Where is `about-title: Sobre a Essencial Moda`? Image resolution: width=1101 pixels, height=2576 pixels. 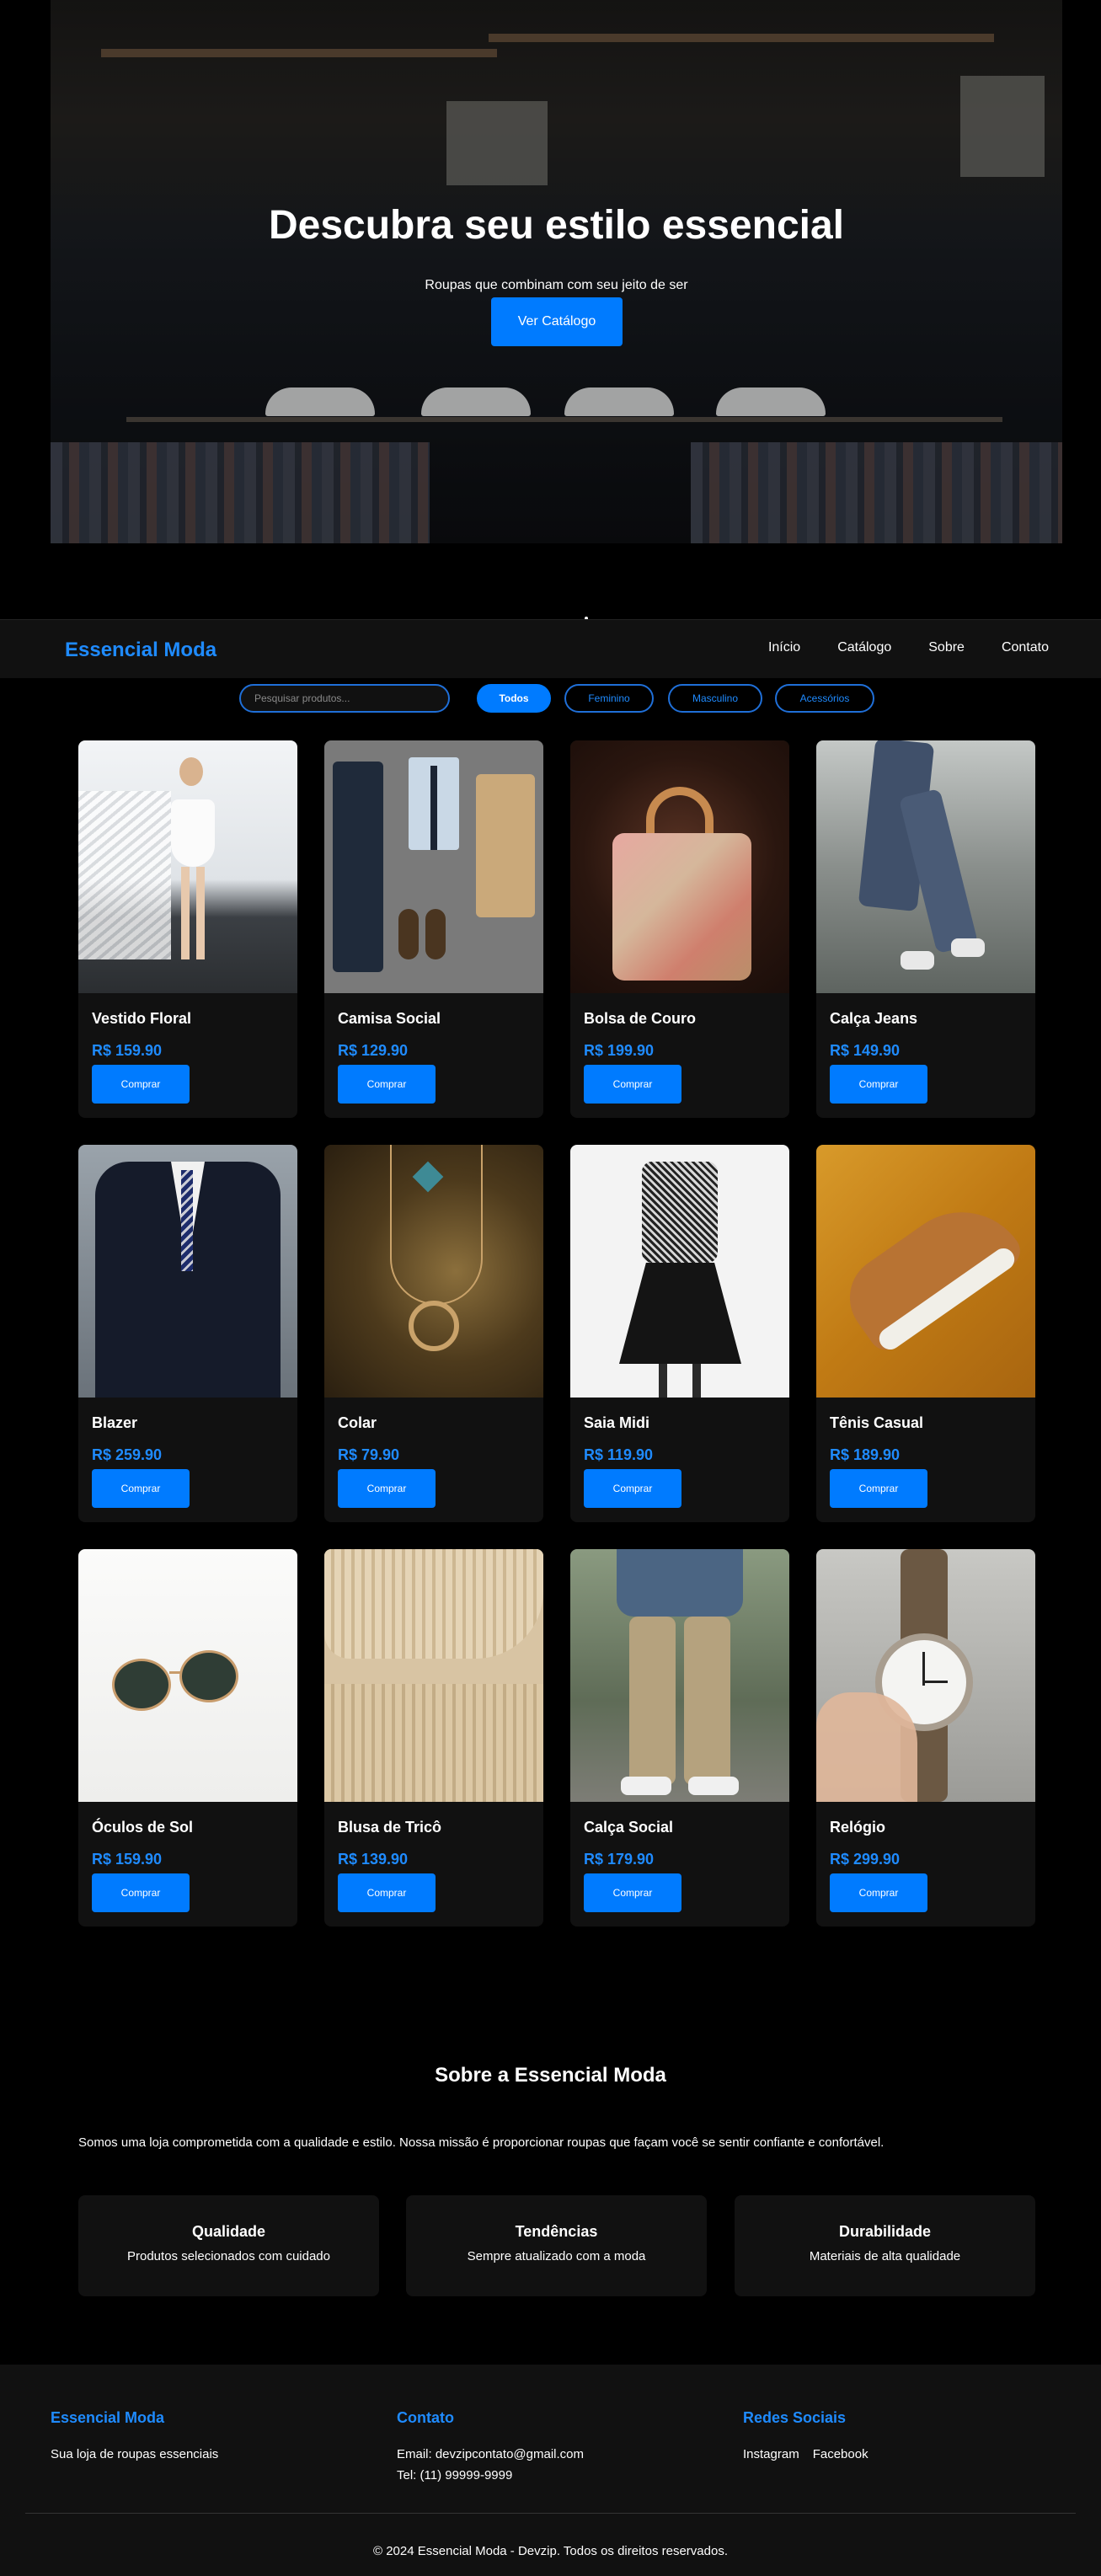 about-title: Sobre a Essencial Moda is located at coordinates (550, 2075).